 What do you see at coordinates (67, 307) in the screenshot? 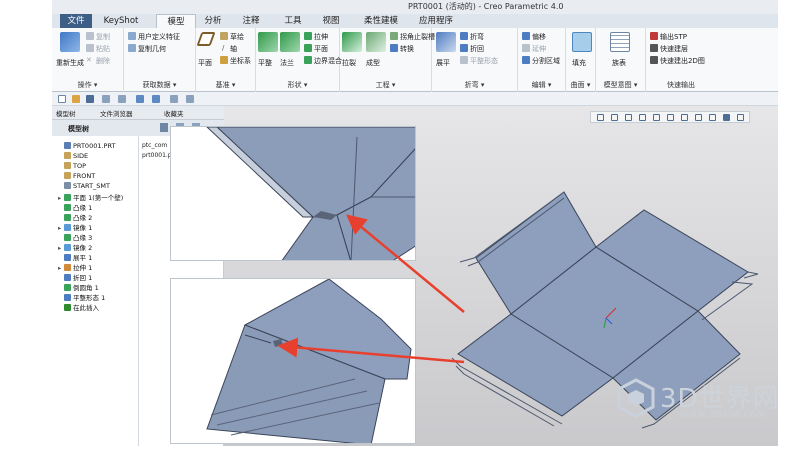
I see `feature-icon` at bounding box center [67, 307].